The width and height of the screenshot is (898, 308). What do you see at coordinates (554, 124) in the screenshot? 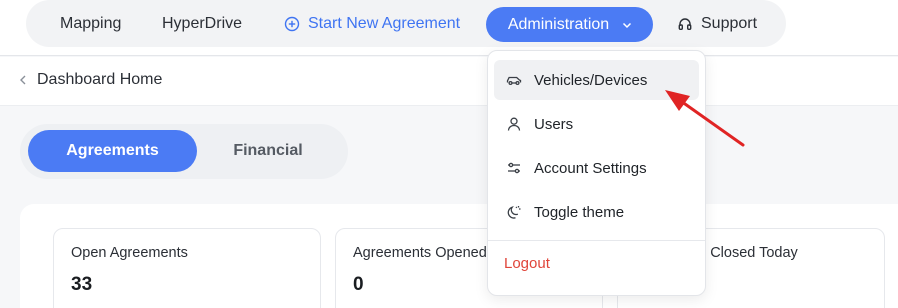
I see `menu-item-label: Users` at bounding box center [554, 124].